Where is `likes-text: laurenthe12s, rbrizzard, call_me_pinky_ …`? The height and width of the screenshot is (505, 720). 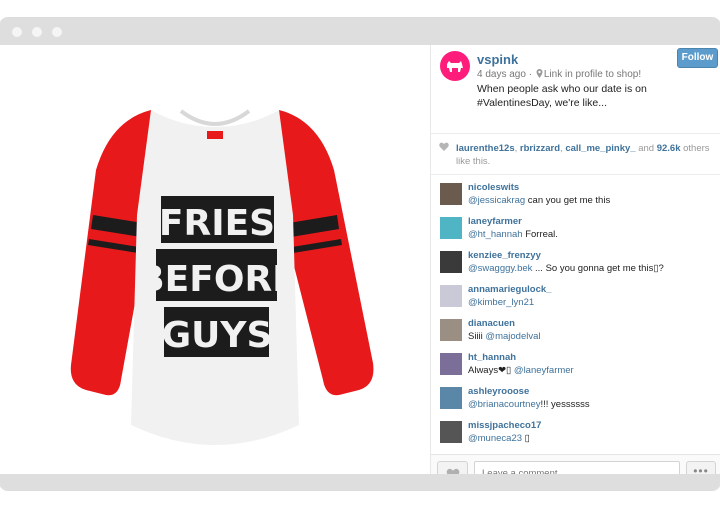
likes-text: laurenthe12s, rbrizzard, call_me_pinky_ … is located at coordinates (585, 155).